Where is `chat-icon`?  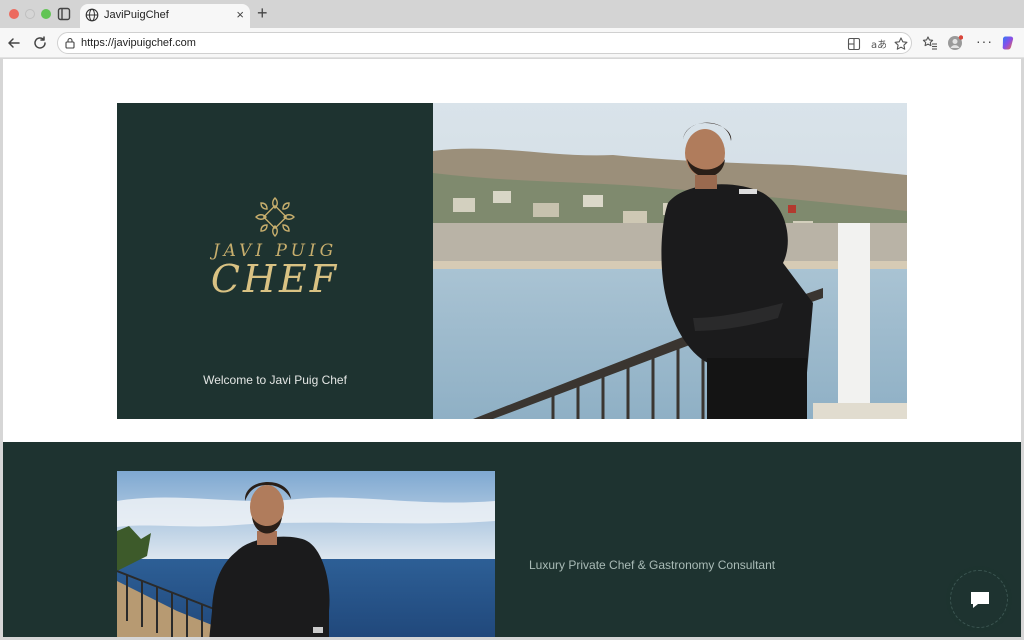 chat-icon is located at coordinates (980, 600).